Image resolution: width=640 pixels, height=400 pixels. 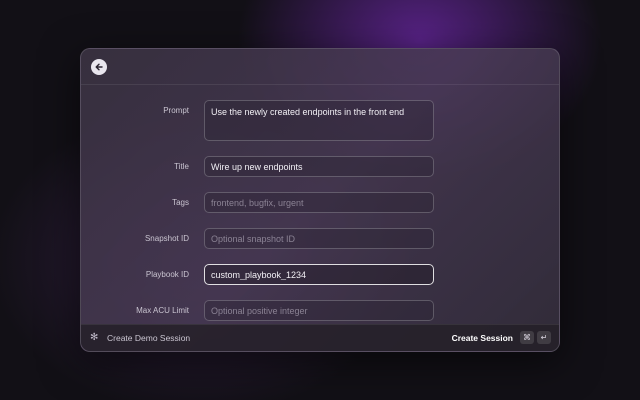 What do you see at coordinates (544, 337) in the screenshot?
I see `enter-key-icon: ↵` at bounding box center [544, 337].